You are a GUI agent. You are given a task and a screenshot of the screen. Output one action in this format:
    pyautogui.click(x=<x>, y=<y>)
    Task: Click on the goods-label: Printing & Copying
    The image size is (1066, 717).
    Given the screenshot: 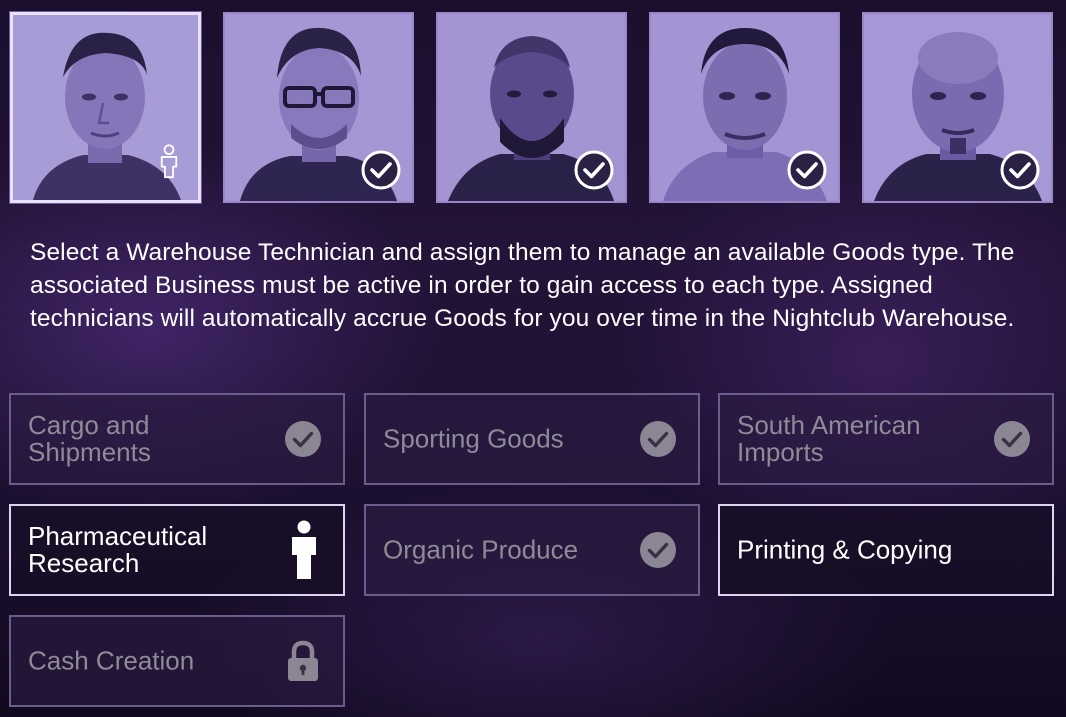 What is the action you would take?
    pyautogui.click(x=845, y=549)
    